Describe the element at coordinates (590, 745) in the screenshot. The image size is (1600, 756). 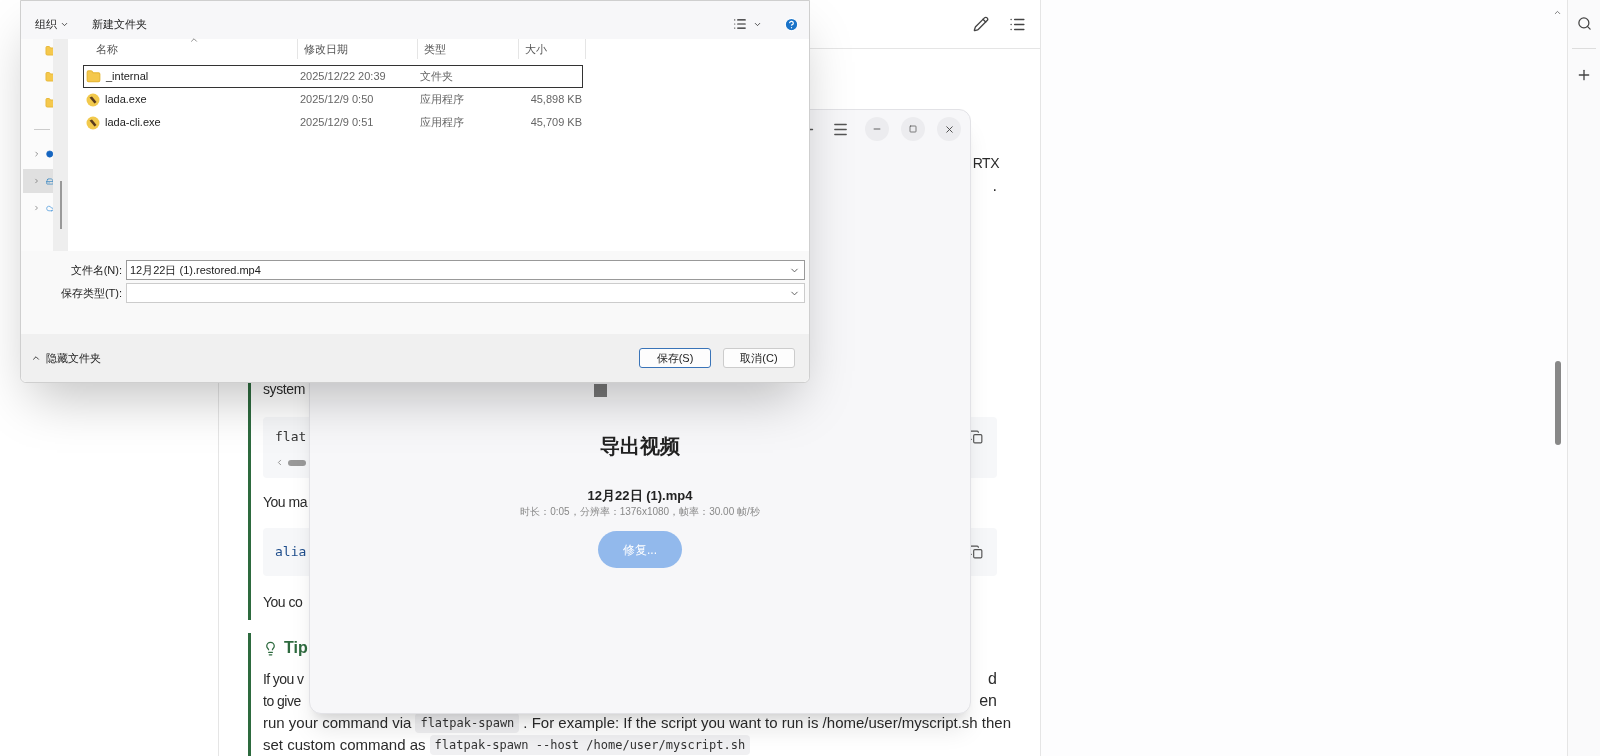
I see `inline-code: flatpak-spawn --host /home/user/myscript.sh` at that location.